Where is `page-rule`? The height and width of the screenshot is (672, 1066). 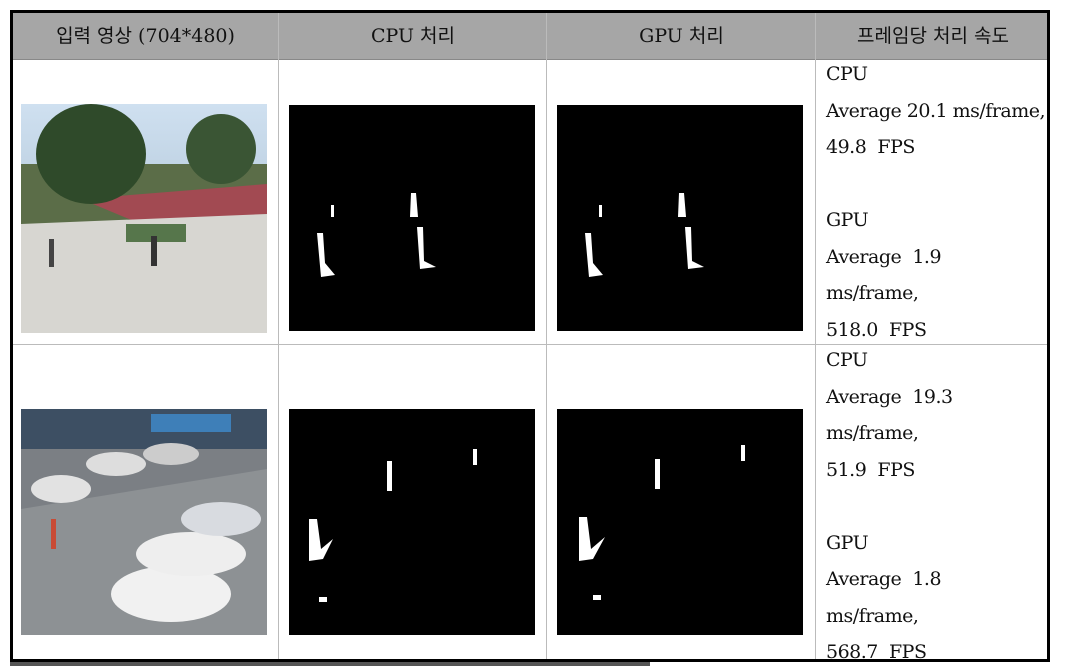
page-rule is located at coordinates (330, 664).